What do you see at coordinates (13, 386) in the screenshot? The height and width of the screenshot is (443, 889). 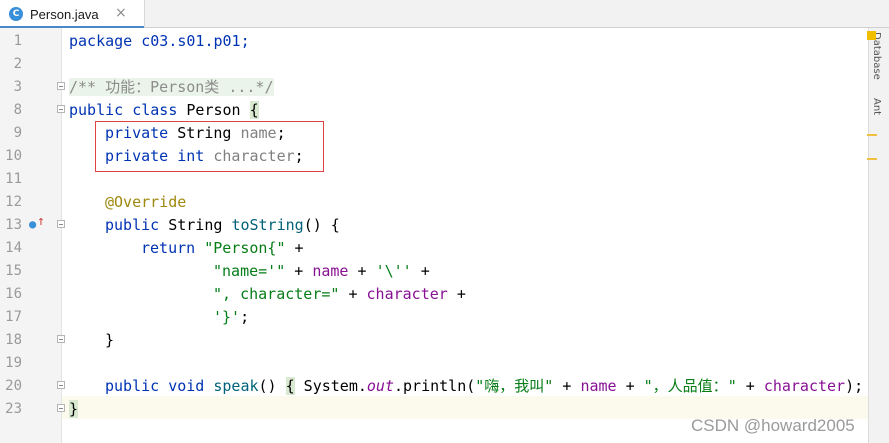 I see `line-number: 20` at bounding box center [13, 386].